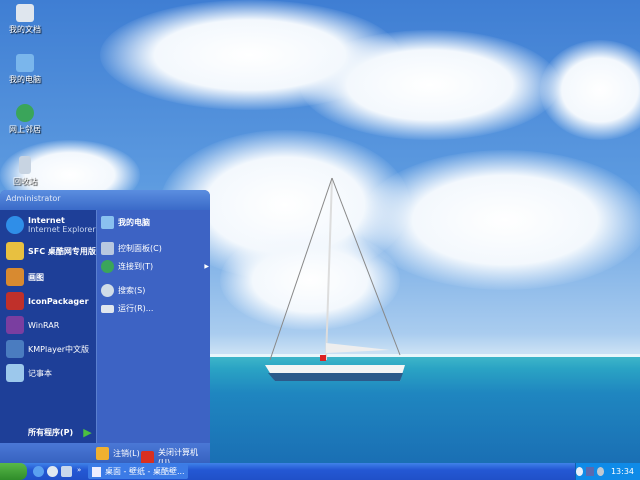 The image size is (640, 480). What do you see at coordinates (25, 113) in the screenshot?
I see `network-icon` at bounding box center [25, 113].